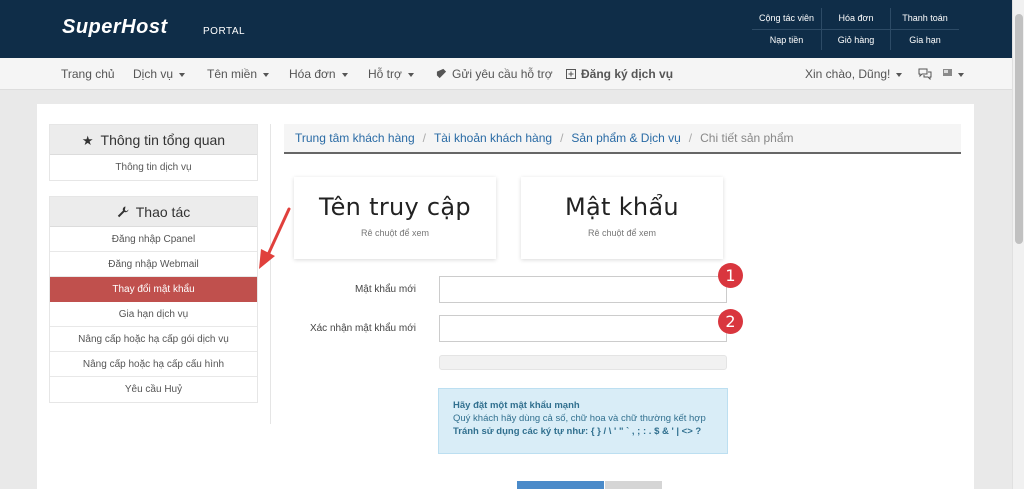  I want to click on logo: SuperHost, so click(115, 27).